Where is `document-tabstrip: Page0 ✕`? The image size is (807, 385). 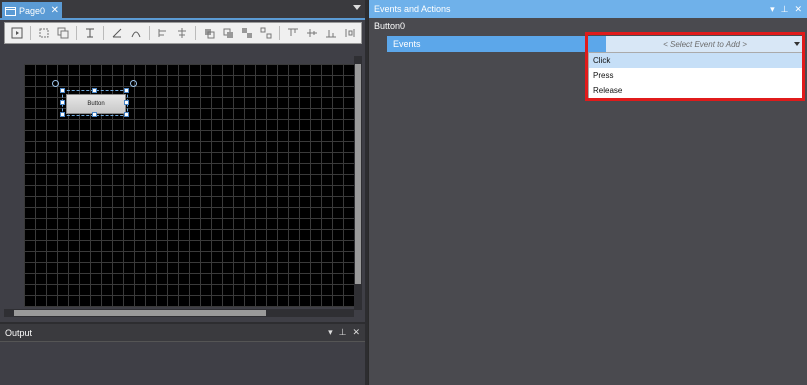
document-tabstrip: Page0 ✕ is located at coordinates (182, 10).